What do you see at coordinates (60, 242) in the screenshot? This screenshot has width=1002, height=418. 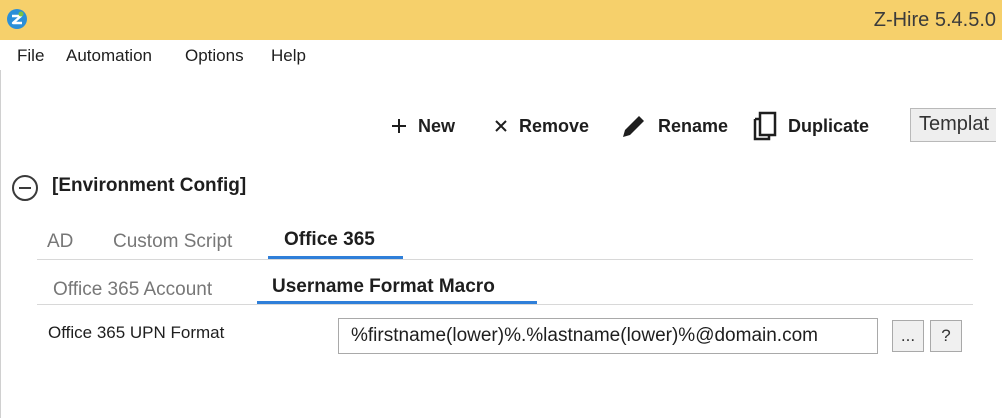 I see `tab-ad: AD` at bounding box center [60, 242].